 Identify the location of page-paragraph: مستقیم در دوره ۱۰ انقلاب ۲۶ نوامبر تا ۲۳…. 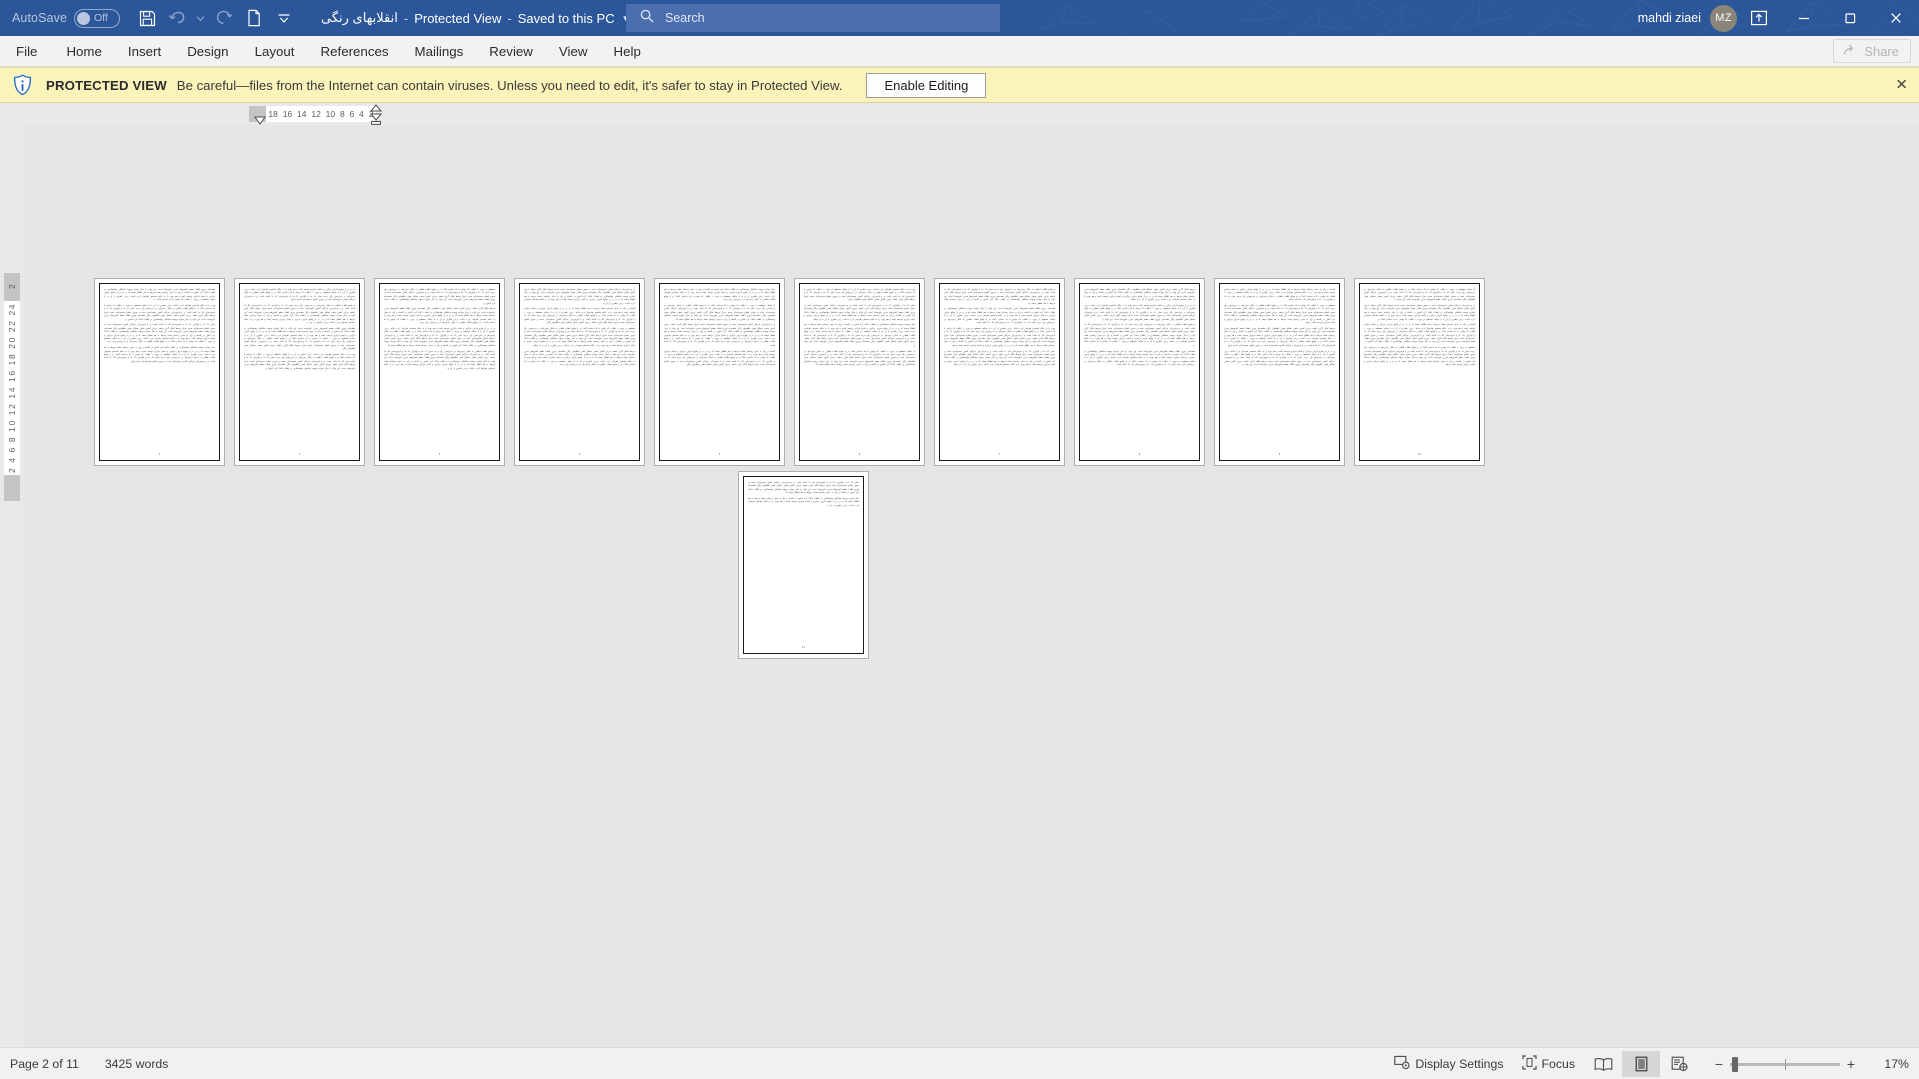
(439, 297).